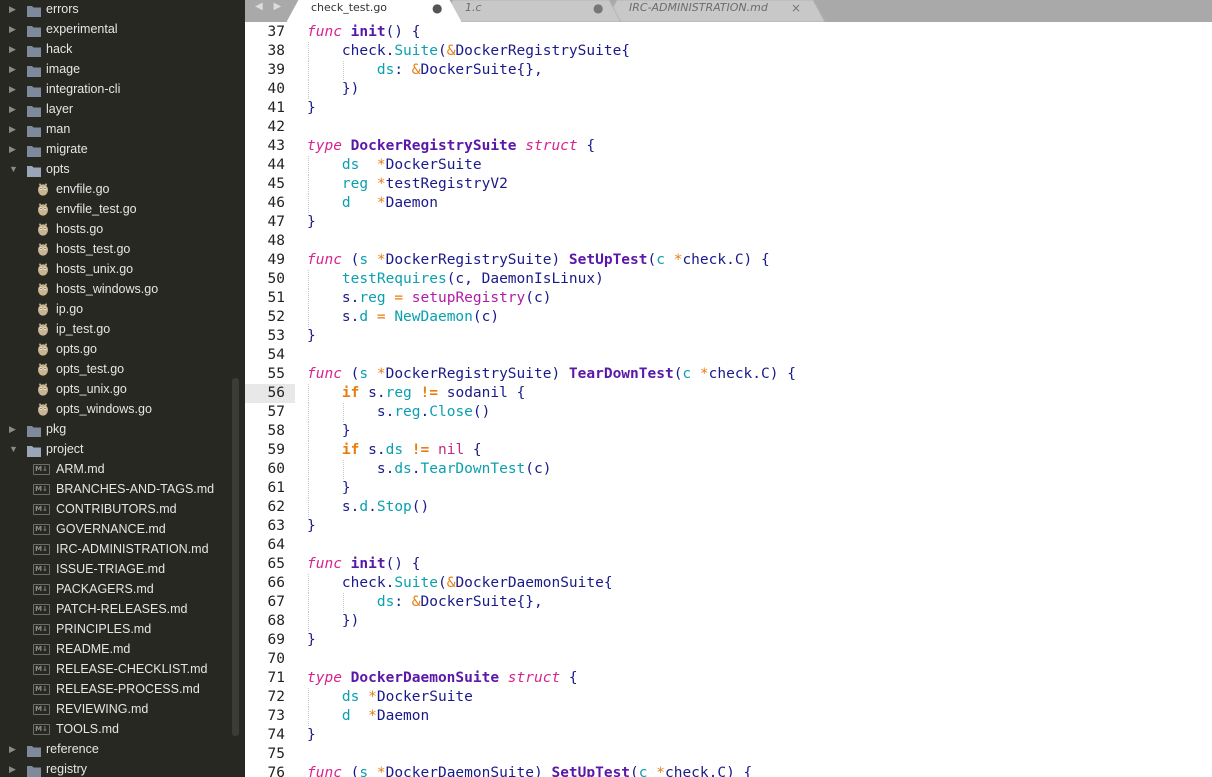  I want to click on code-line: 43 type DockerRegistrySuite struct {, so click(728, 146).